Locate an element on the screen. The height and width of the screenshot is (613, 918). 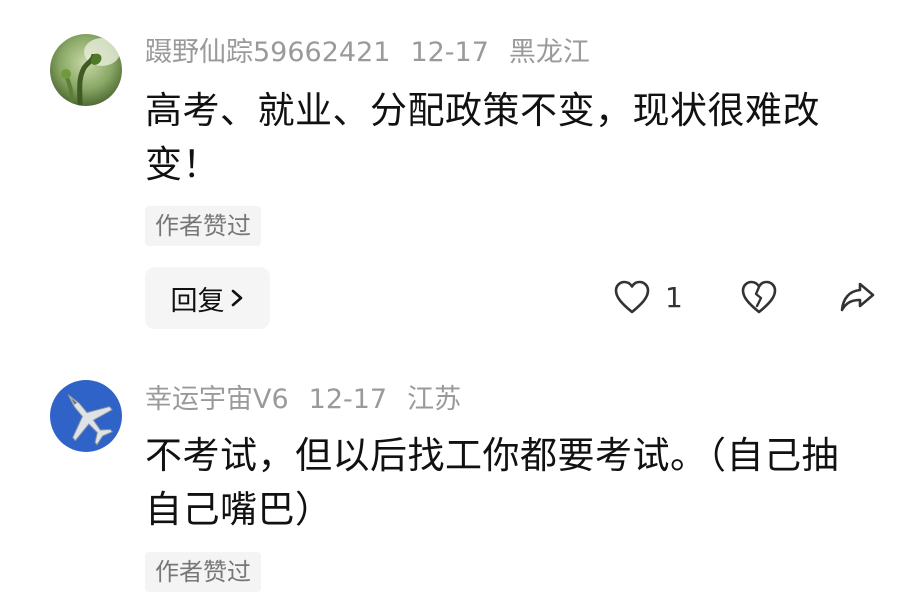
comment-meta: 蹑野仙踪59662421 12-17 黑龙江 is located at coordinates (367, 53).